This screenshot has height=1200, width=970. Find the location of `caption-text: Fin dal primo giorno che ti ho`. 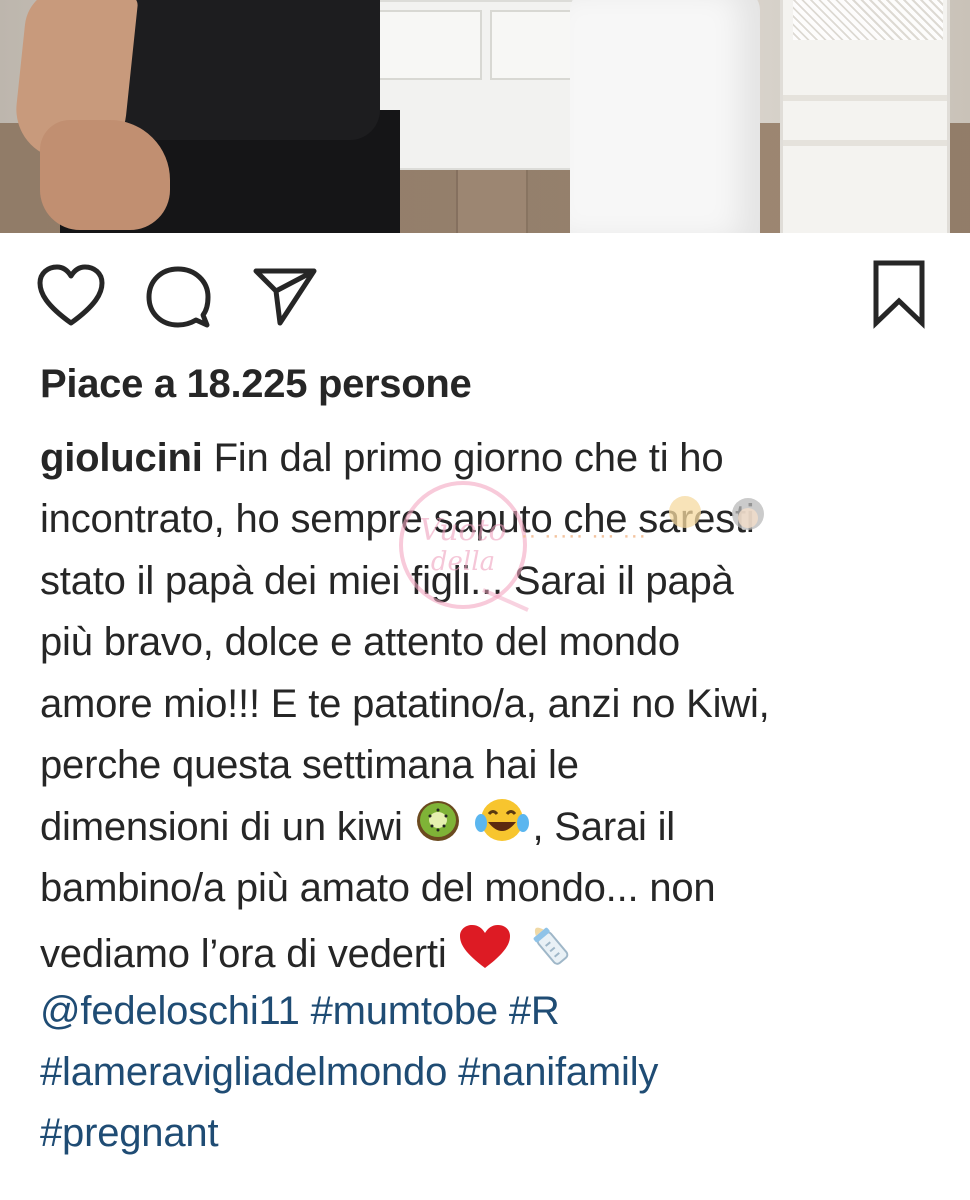

caption-text: Fin dal primo giorno che ti ho is located at coordinates (468, 458).